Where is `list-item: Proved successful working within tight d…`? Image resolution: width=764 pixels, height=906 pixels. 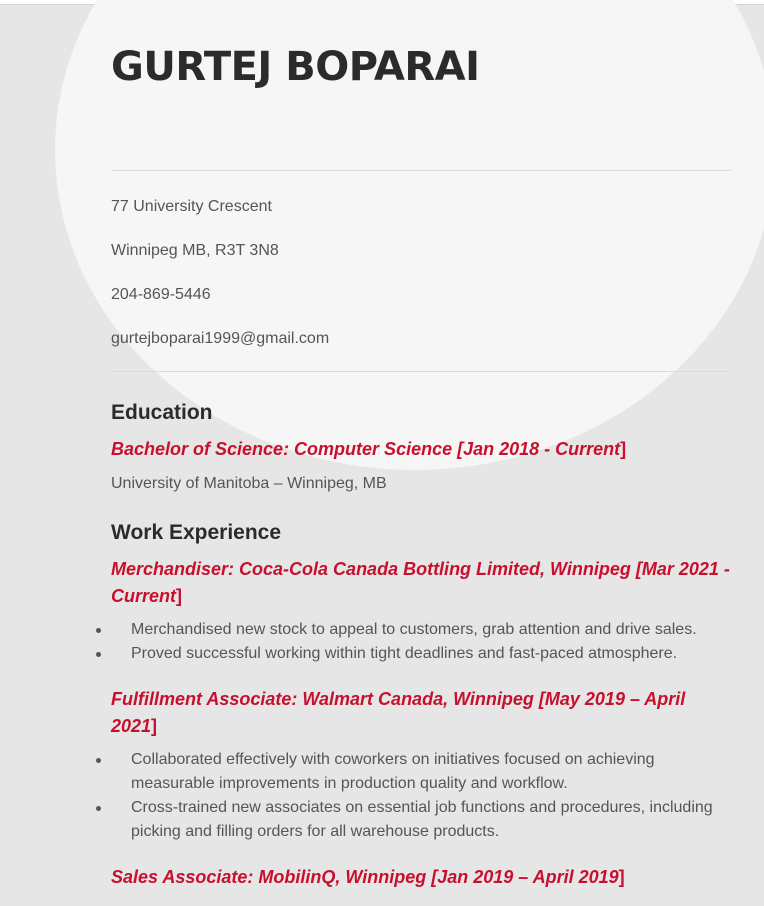
list-item: Proved successful working within tight d… is located at coordinates (408, 654).